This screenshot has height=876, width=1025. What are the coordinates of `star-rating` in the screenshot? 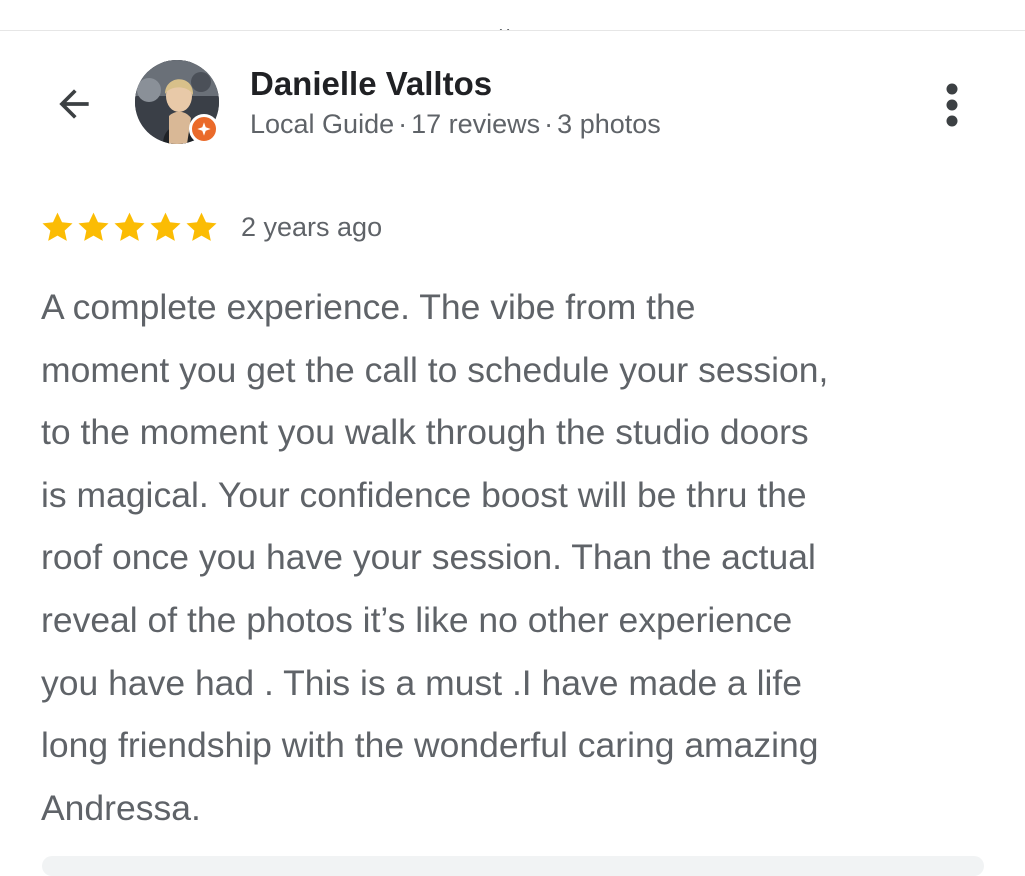 It's located at (129, 227).